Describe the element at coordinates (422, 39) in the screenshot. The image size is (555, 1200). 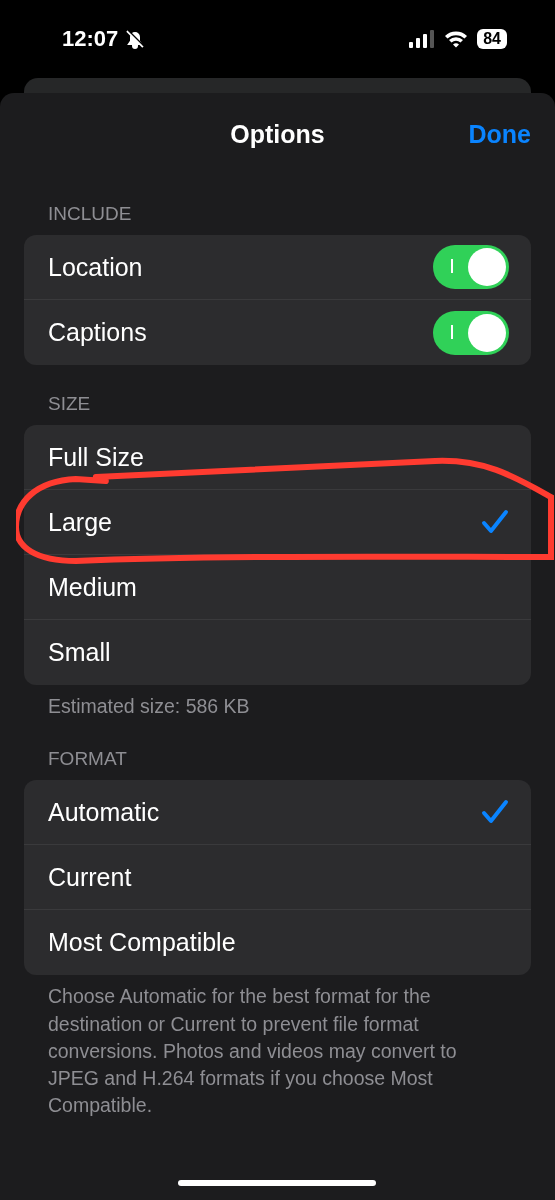
I see `signal-icon` at that location.